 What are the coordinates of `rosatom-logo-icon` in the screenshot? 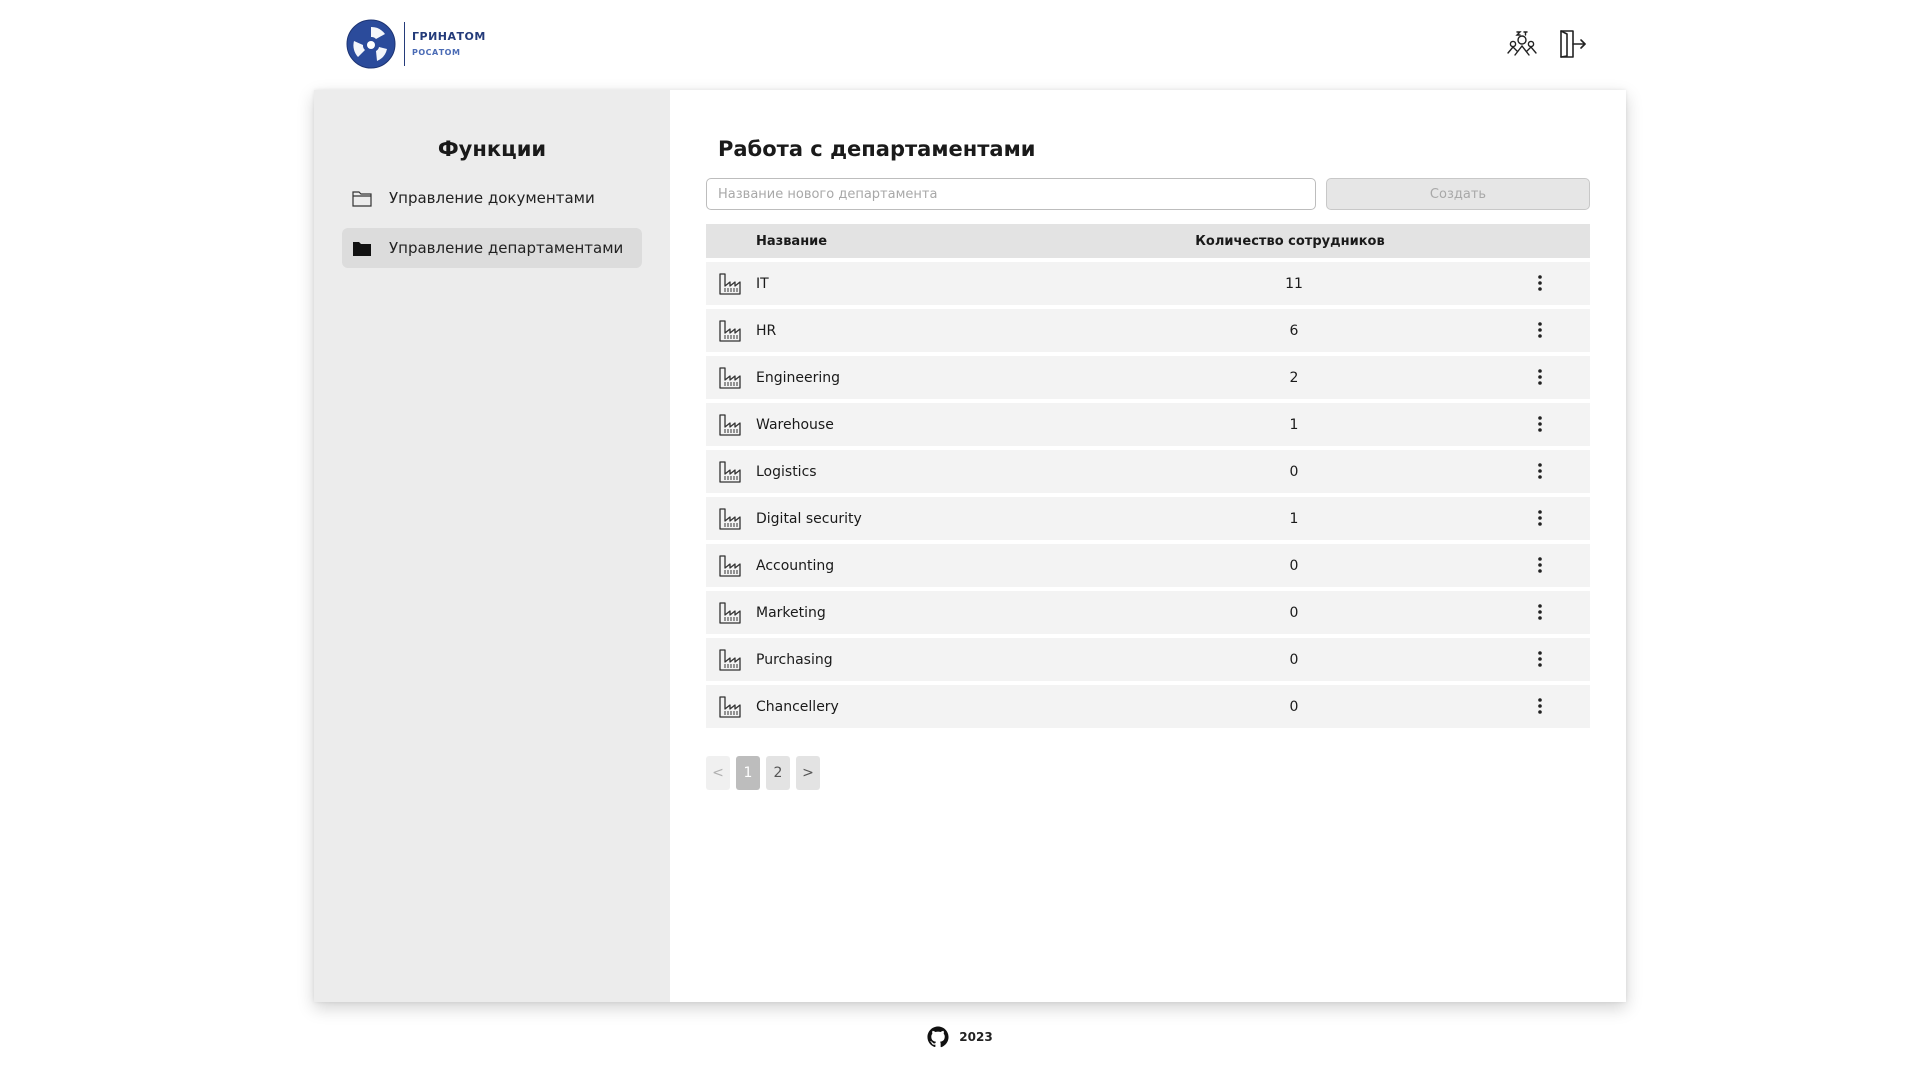 It's located at (371, 44).